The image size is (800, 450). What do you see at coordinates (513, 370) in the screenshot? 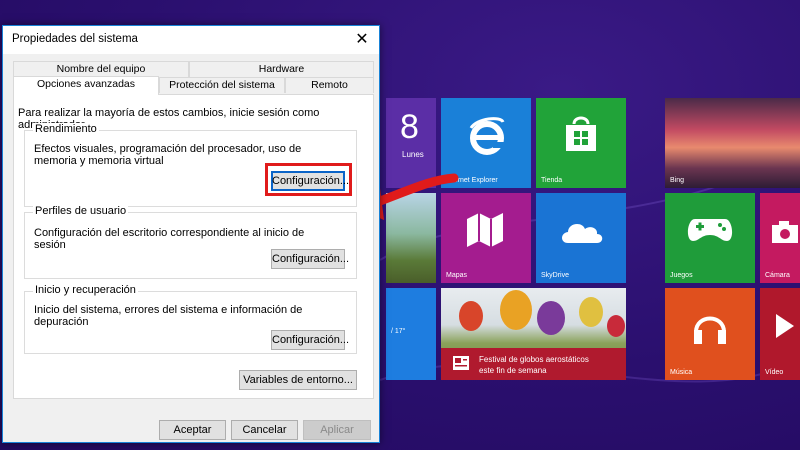
I see `festival-line2: este fin de semana` at bounding box center [513, 370].